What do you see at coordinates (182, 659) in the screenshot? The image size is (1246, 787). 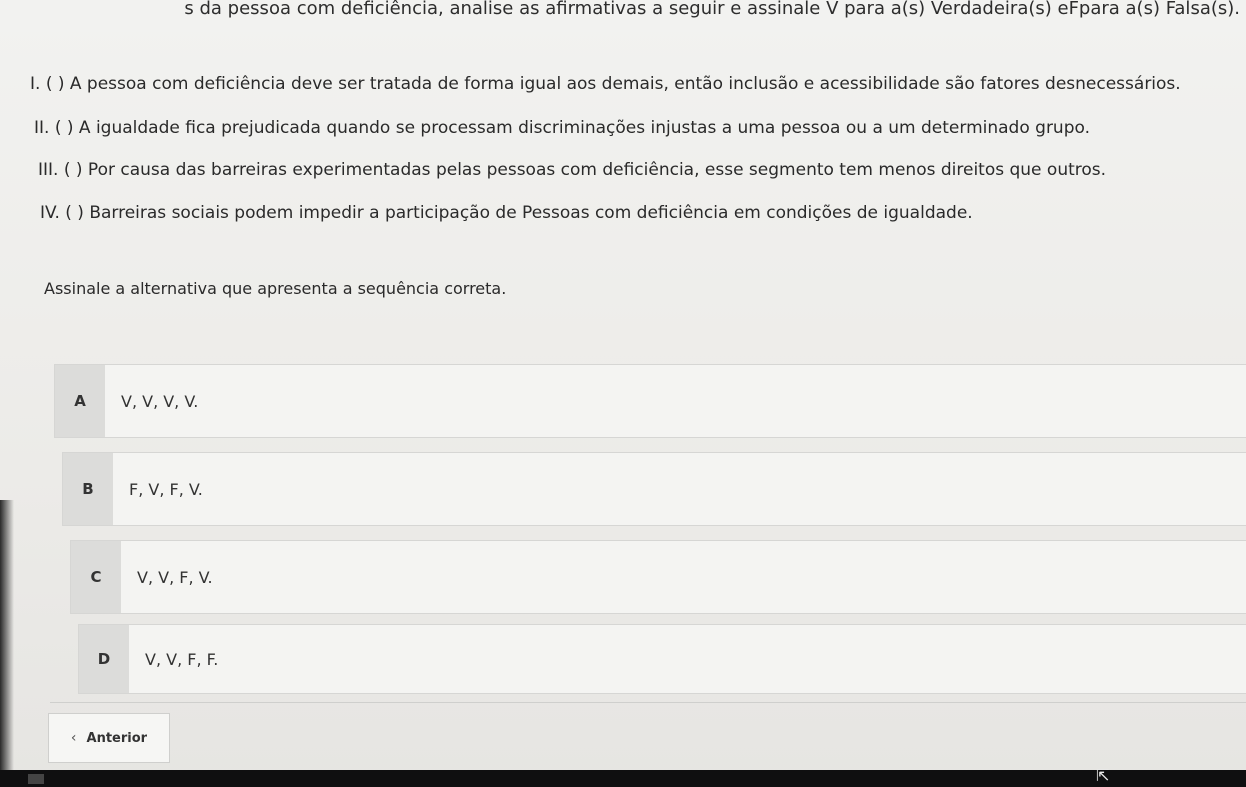 I see `option-text: V, V, F, F.` at bounding box center [182, 659].